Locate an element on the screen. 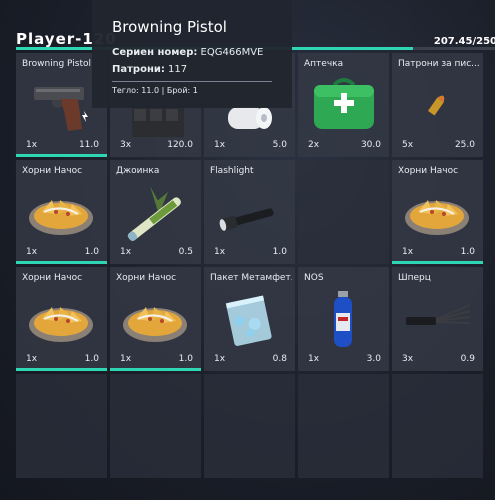 Image resolution: width=495 pixels, height=500 pixels. inventory-slot: Аптечка 2x 30.0 is located at coordinates (343, 105).